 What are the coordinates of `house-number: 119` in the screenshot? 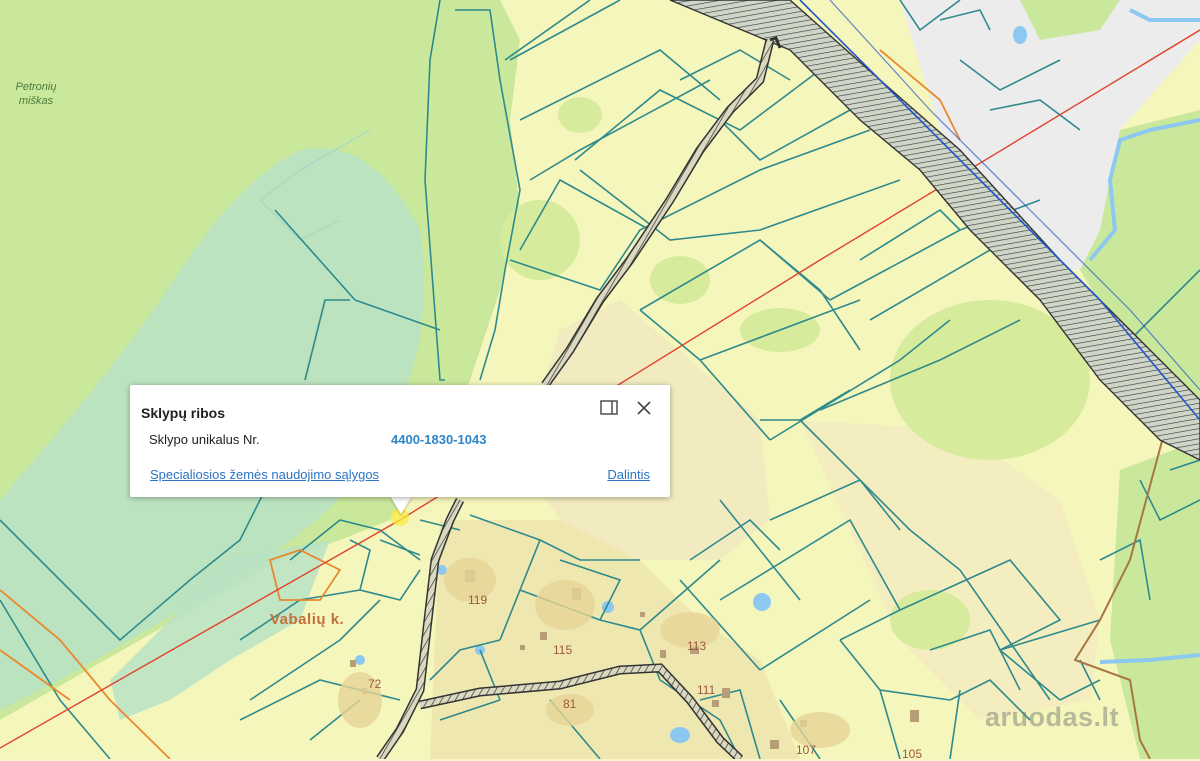 It's located at (478, 600).